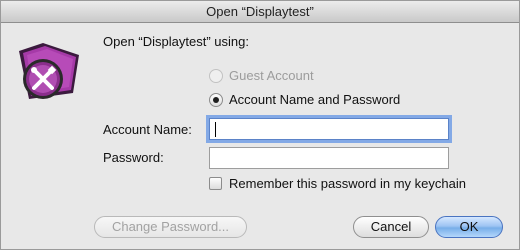 The width and height of the screenshot is (520, 250). Describe the element at coordinates (469, 227) in the screenshot. I see `ok-button: OK` at that location.